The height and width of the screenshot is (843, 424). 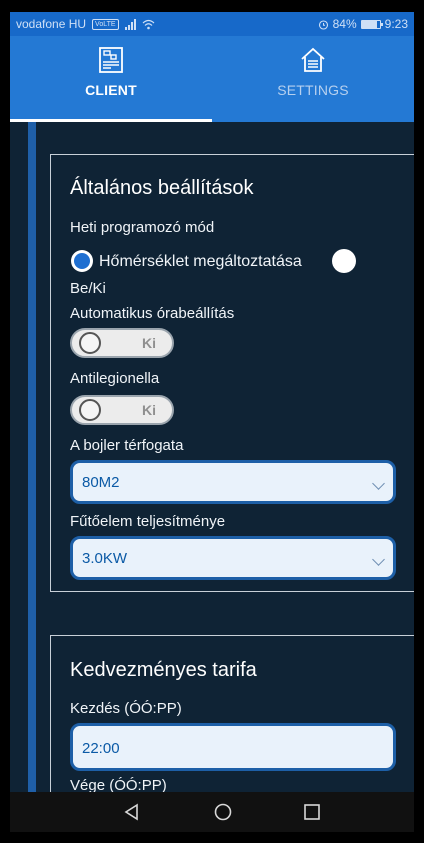 I want to click on general-settings-title: Általános beállítások, so click(x=162, y=188).